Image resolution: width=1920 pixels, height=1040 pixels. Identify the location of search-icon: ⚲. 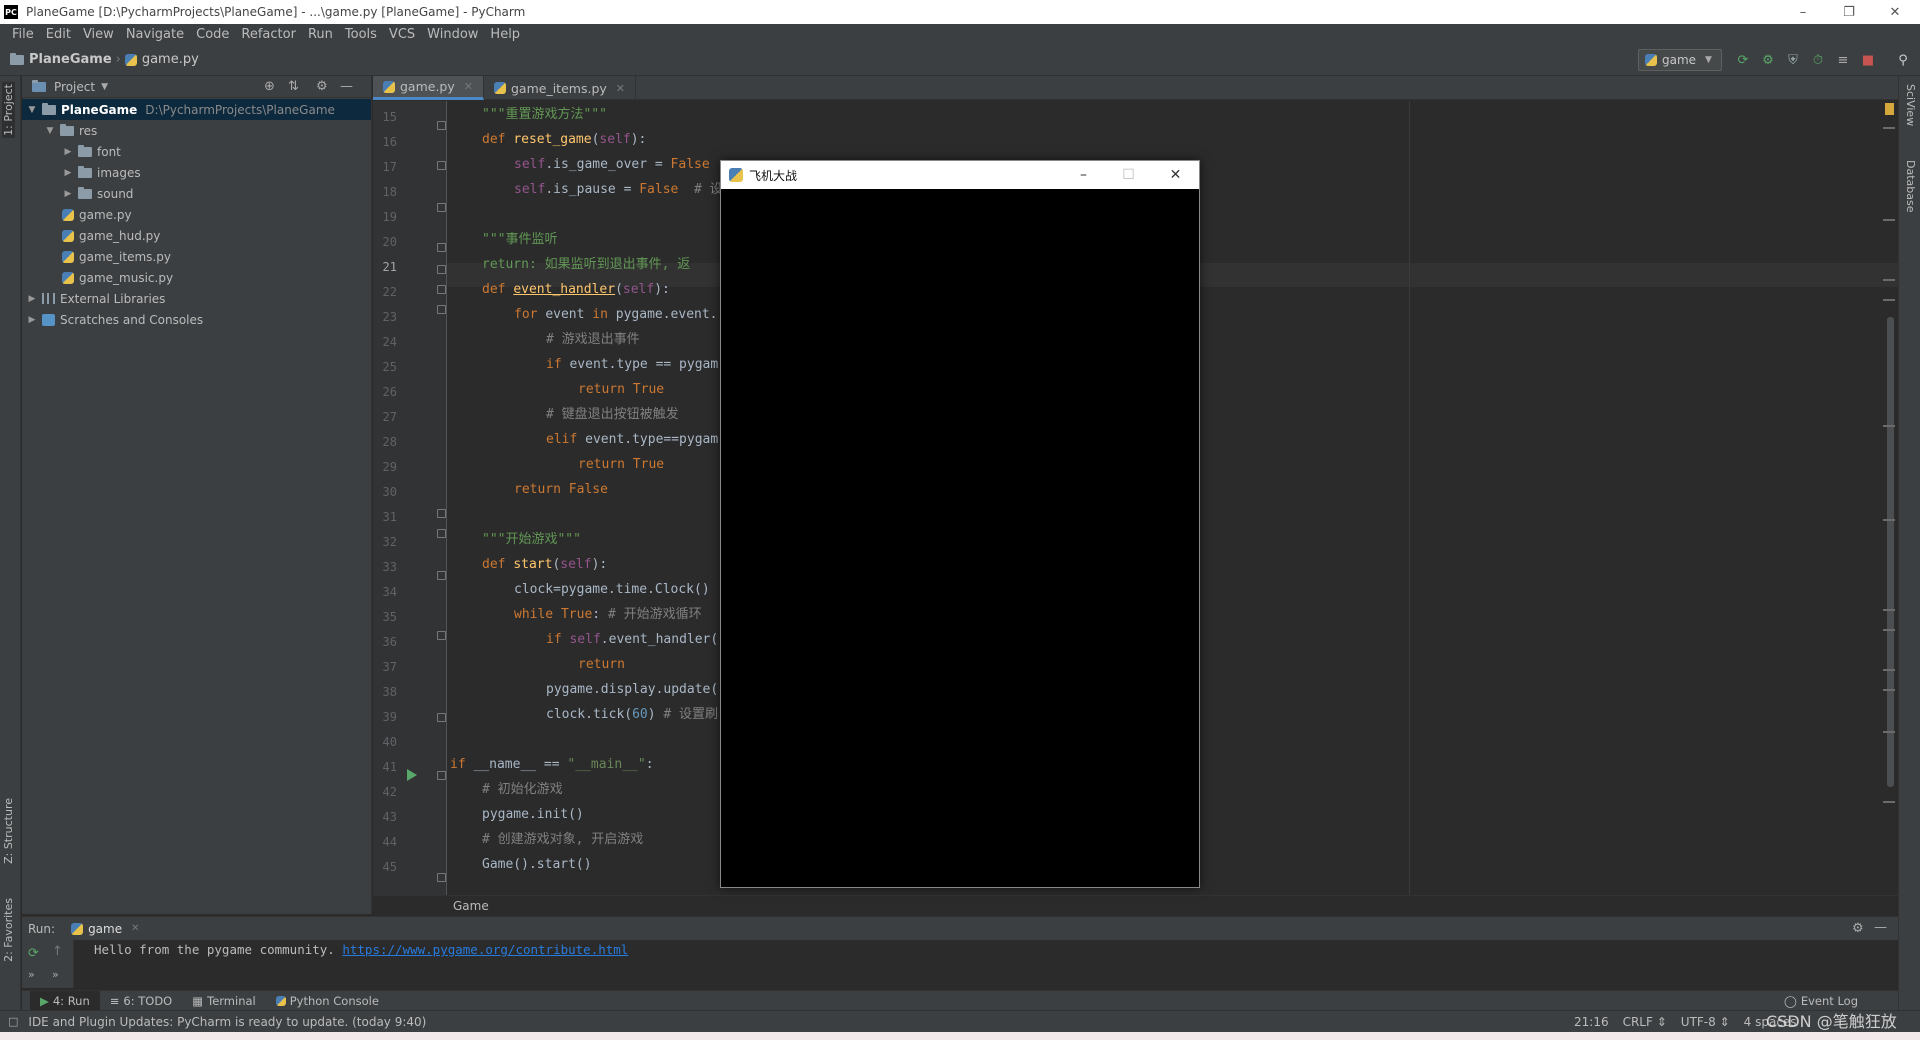
(1903, 60).